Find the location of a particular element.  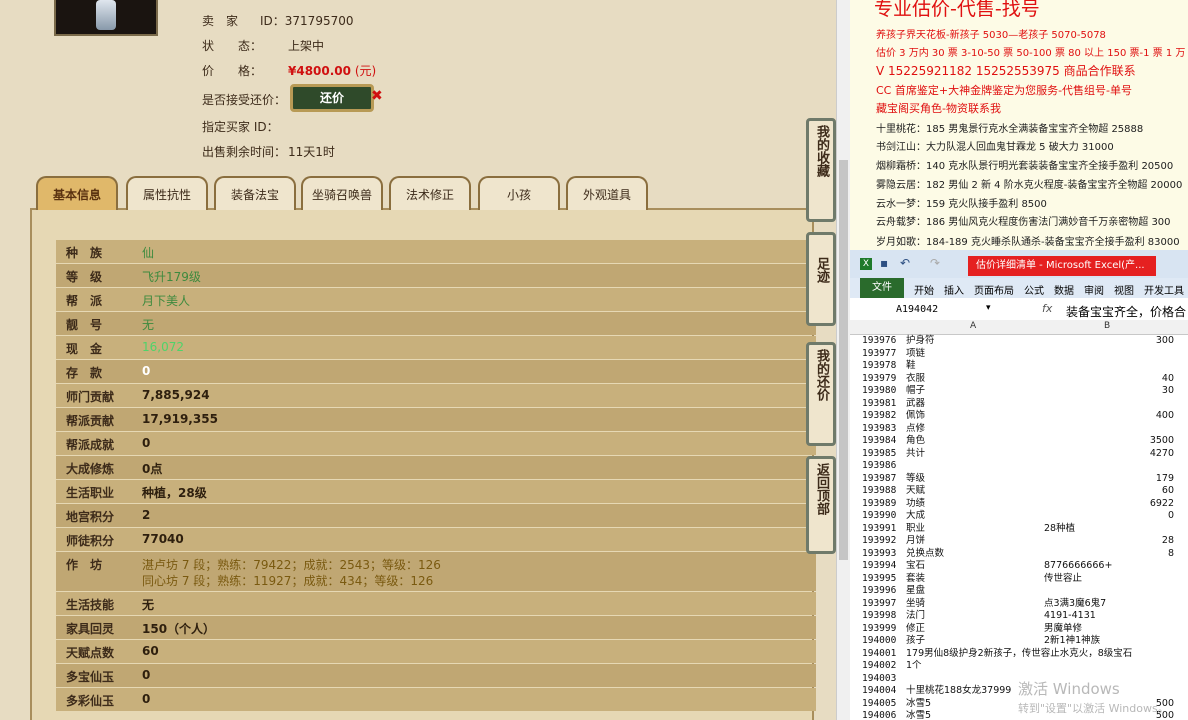

cell-b: 40 is located at coordinates (1109, 379).